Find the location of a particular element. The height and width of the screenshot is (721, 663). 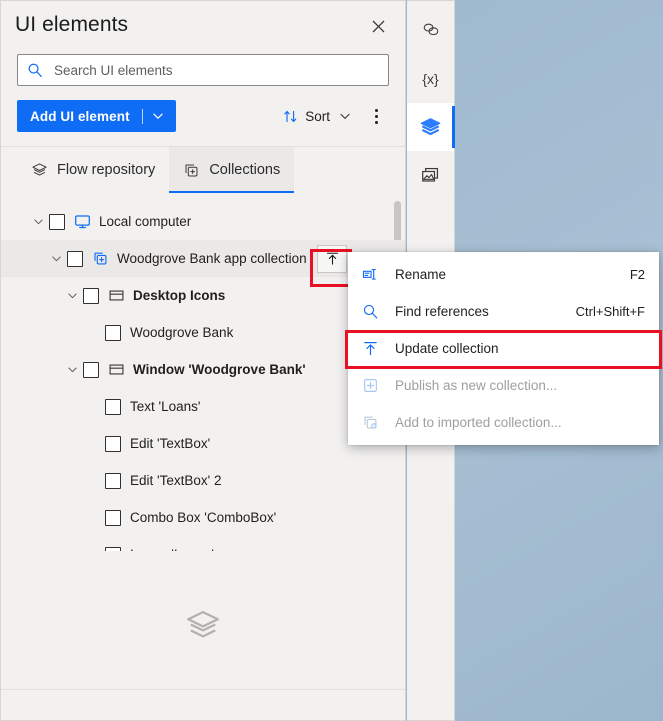

tree-item-label: Woodgrove Bank app collection is located at coordinates (212, 258).